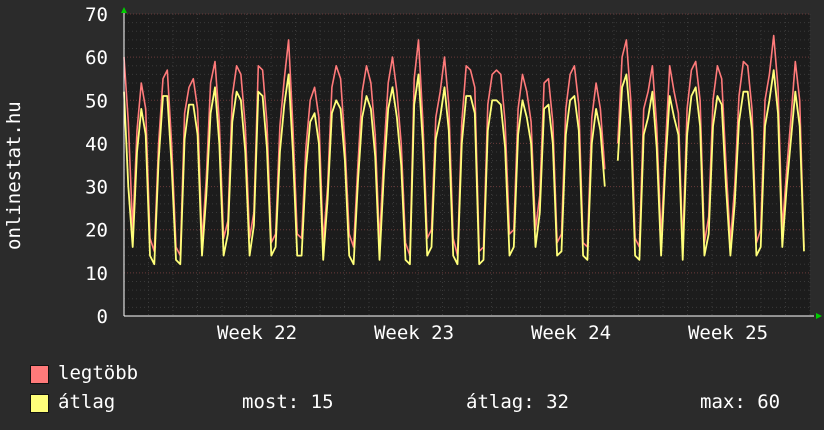  Describe the element at coordinates (14, 175) in the screenshot. I see `y-axis-label: onlinestat.hu` at that location.